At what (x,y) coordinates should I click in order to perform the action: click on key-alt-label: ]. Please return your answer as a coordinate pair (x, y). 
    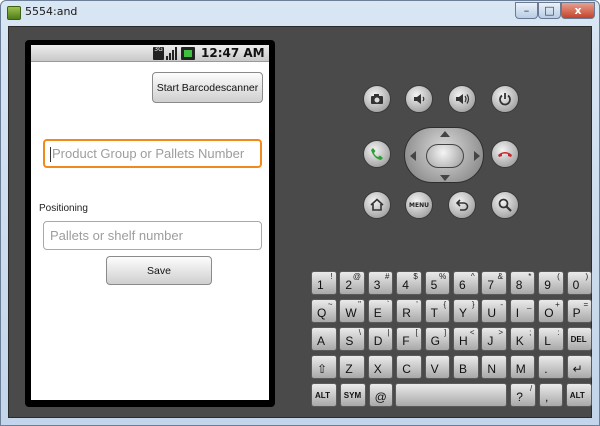
    Looking at the image, I should click on (445, 332).